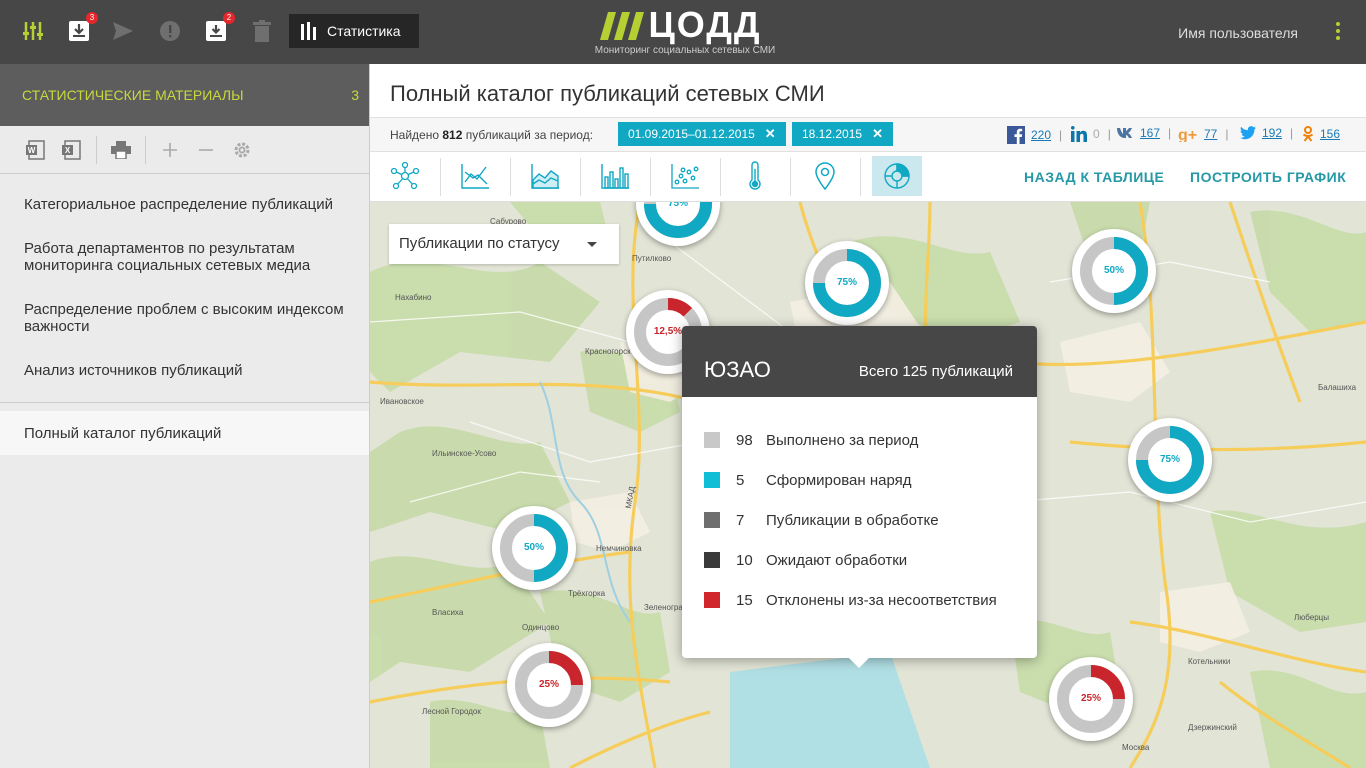 Image resolution: width=1366 pixels, height=768 pixels. What do you see at coordinates (1330, 134) in the screenshot?
I see `odnoklassniki-count: 156` at bounding box center [1330, 134].